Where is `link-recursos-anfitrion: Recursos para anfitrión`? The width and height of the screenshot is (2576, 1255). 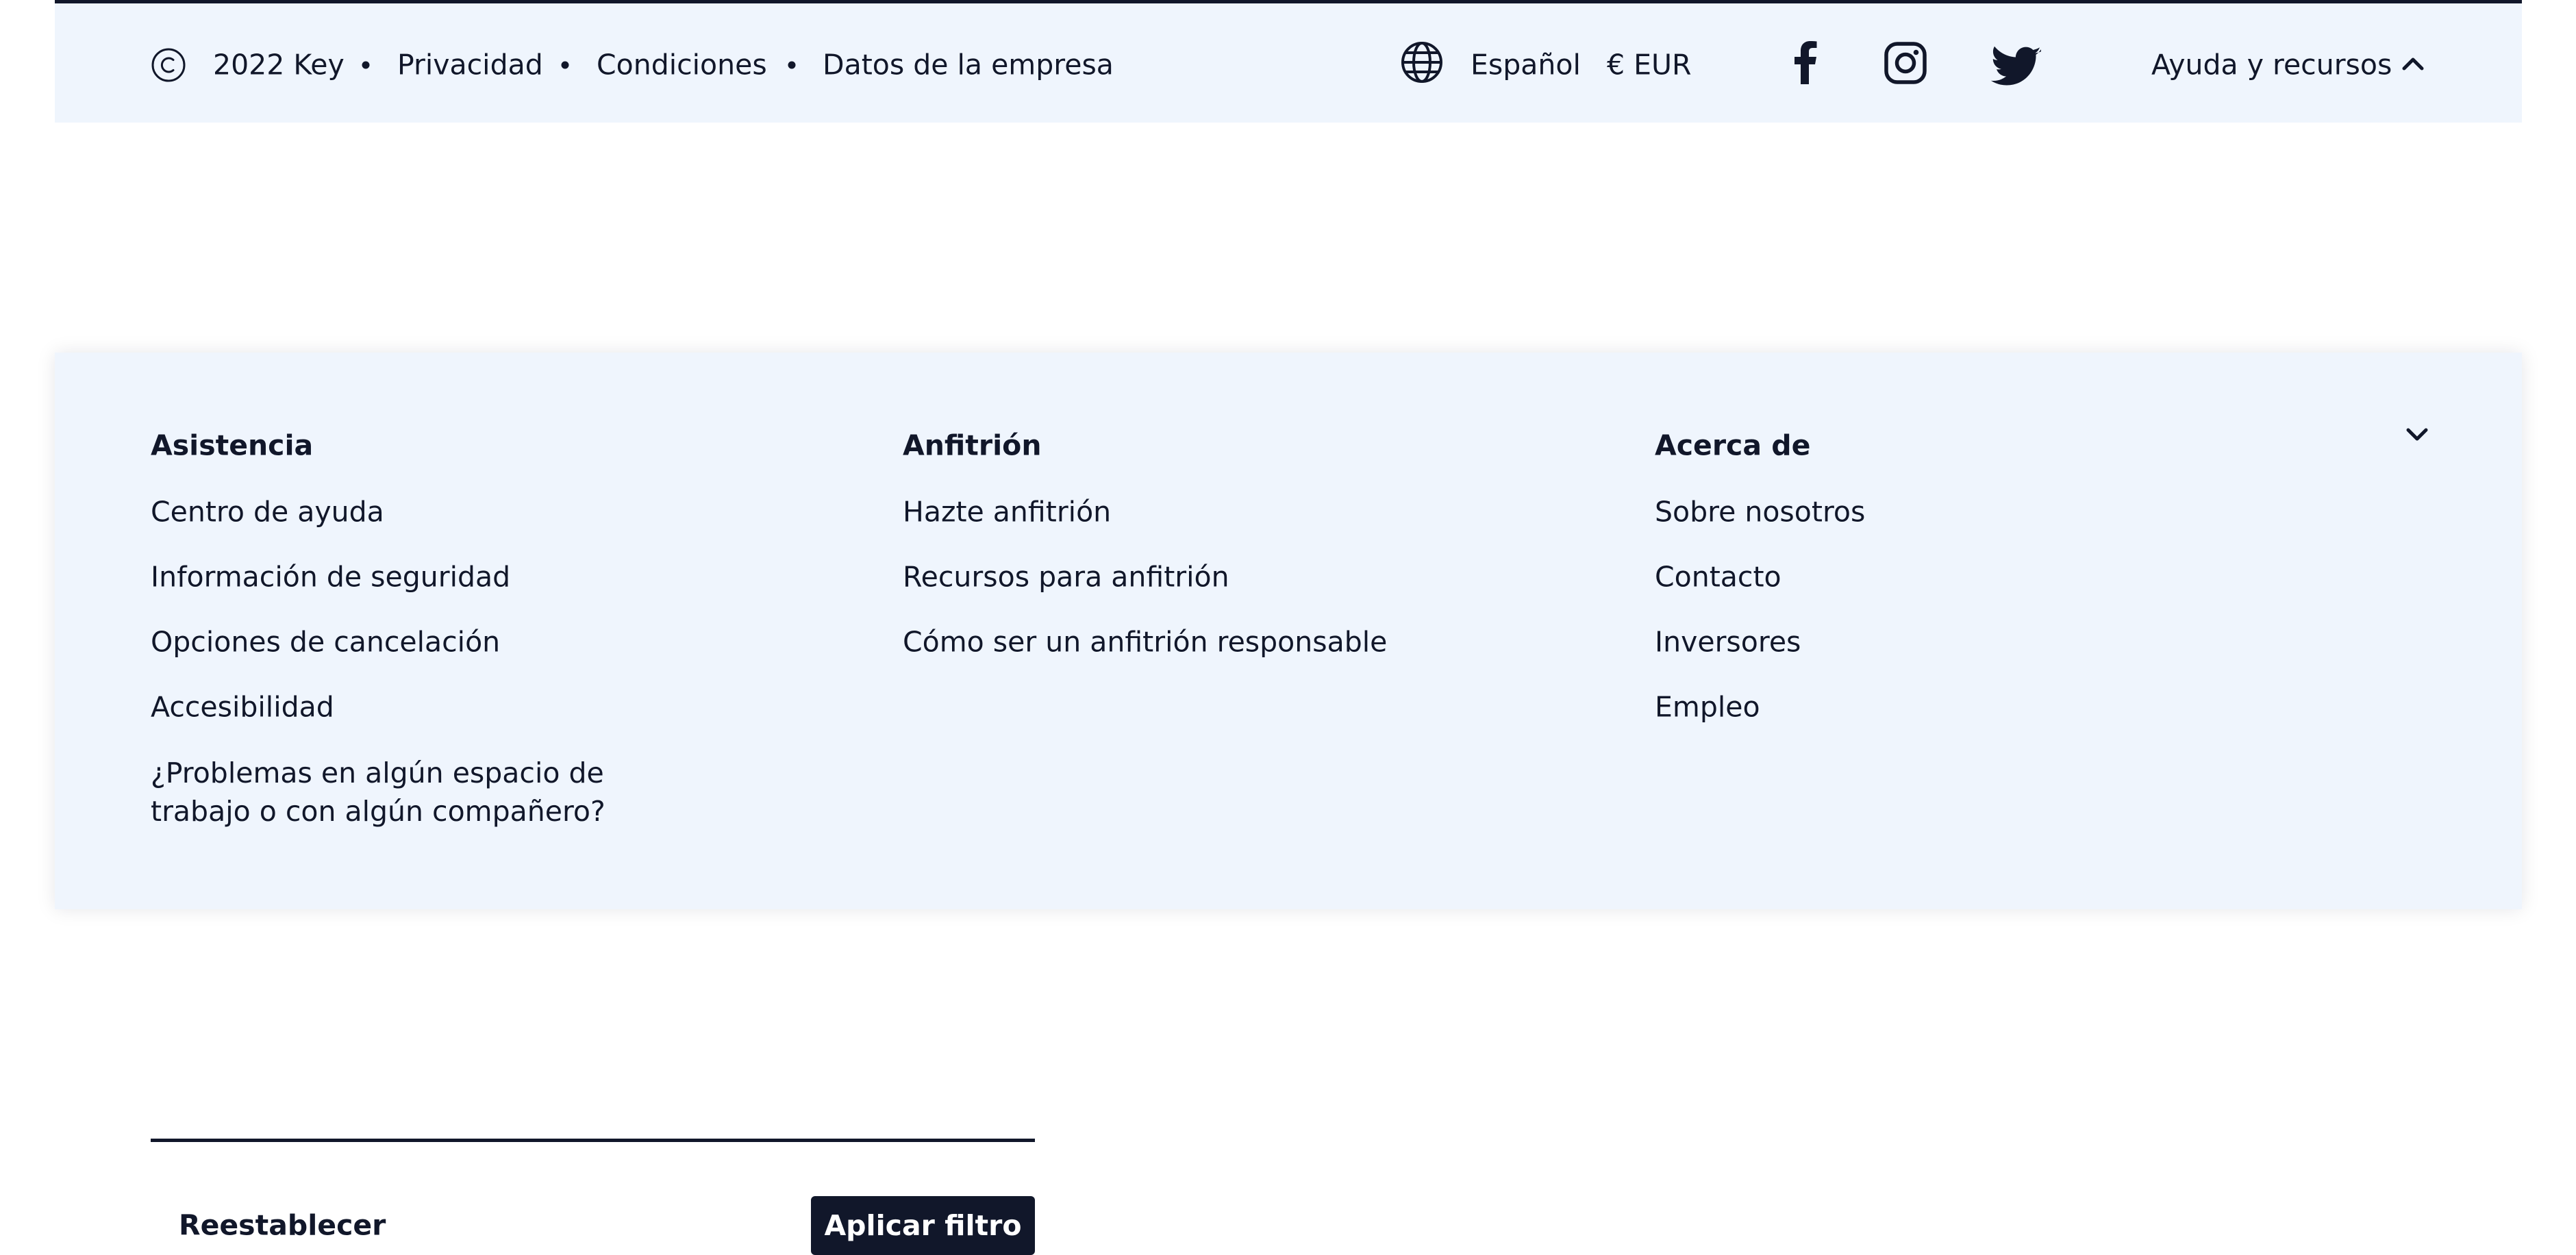
link-recursos-anfitrion: Recursos para anfitrión is located at coordinates (1066, 577).